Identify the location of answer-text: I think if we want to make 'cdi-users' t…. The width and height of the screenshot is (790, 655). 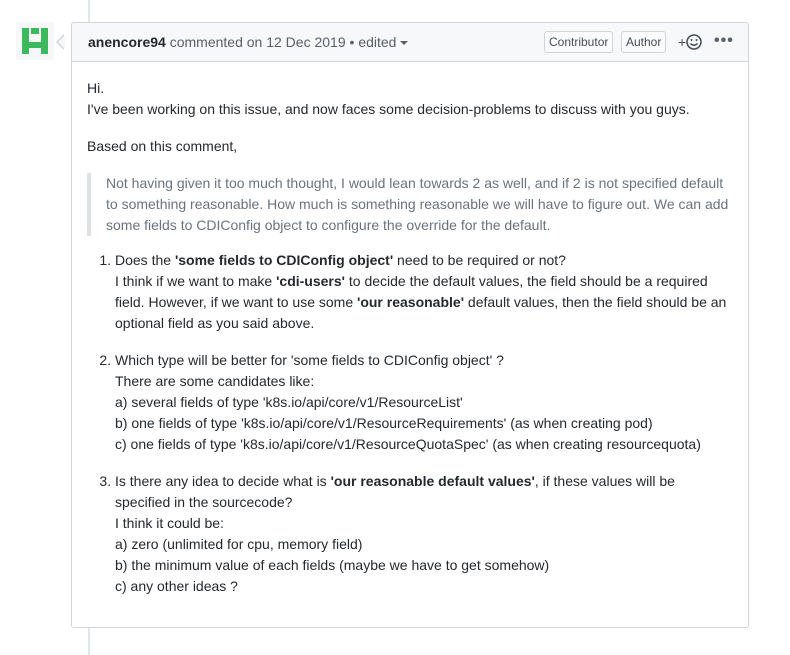
(420, 302).